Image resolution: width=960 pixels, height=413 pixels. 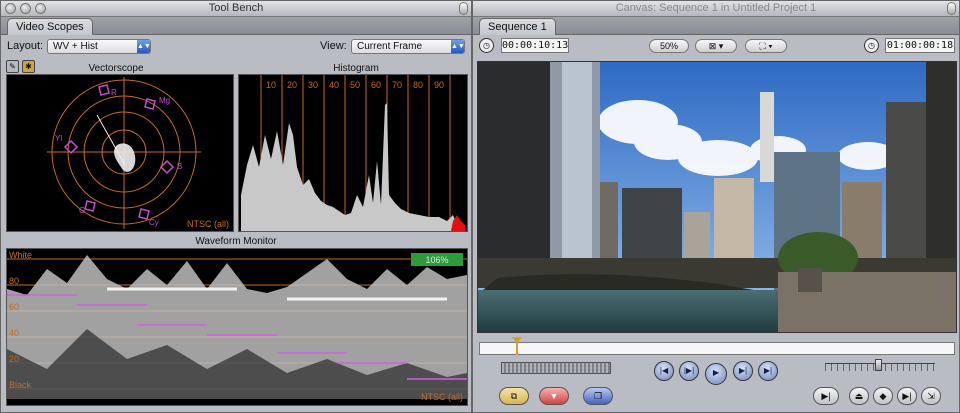 I want to click on target-label-r: R, so click(x=114, y=92).